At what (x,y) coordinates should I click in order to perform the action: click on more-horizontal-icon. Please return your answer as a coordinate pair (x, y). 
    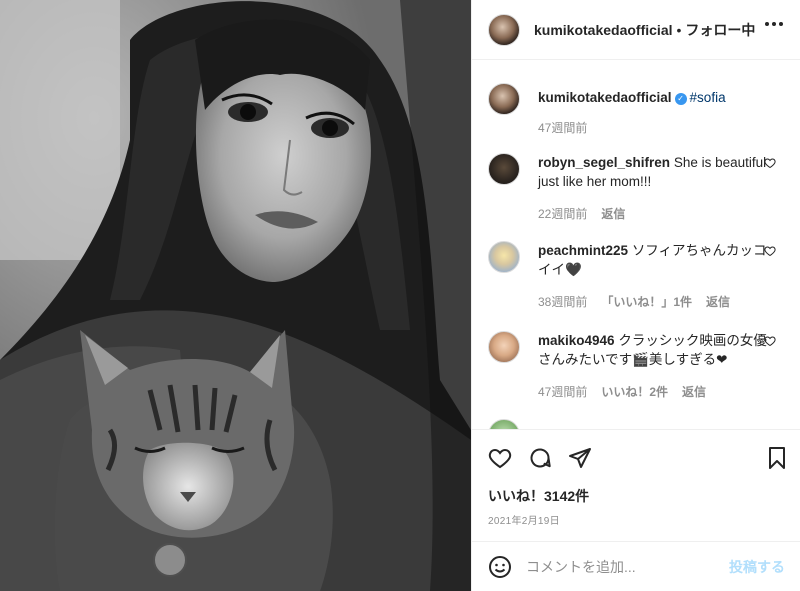
    Looking at the image, I should click on (774, 24).